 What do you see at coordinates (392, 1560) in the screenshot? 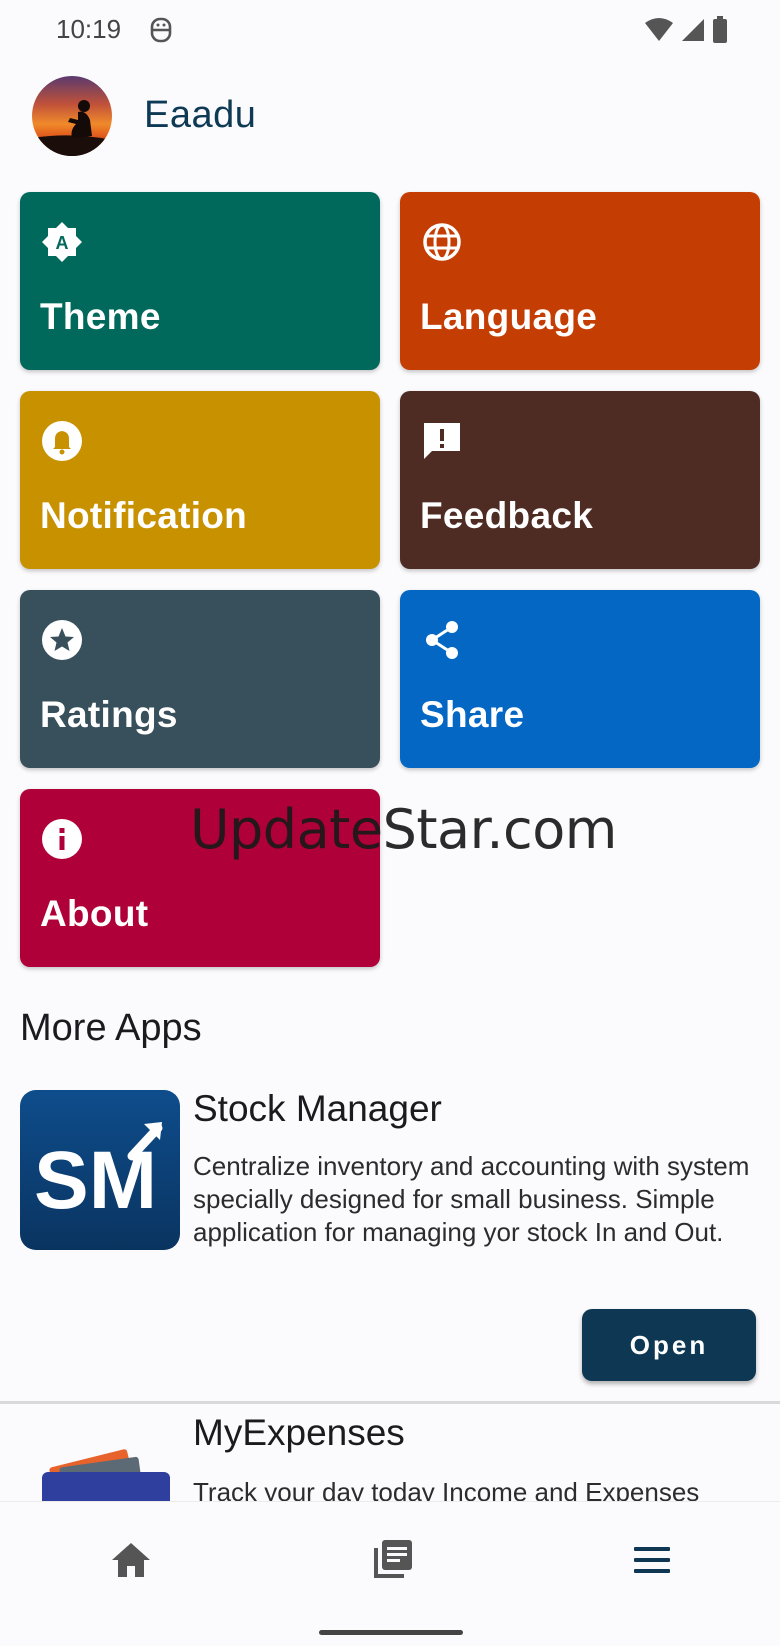
I see `library-books-icon` at bounding box center [392, 1560].